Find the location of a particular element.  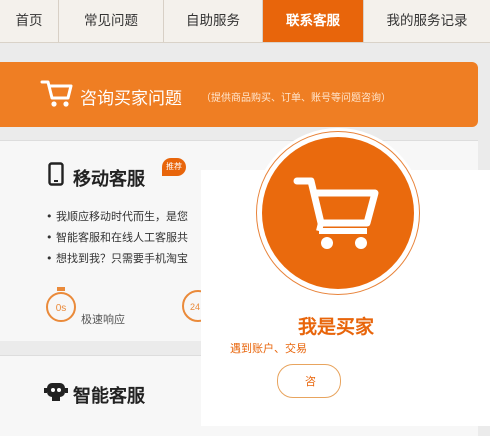

stopwatch-icon: 0s is located at coordinates (61, 304).